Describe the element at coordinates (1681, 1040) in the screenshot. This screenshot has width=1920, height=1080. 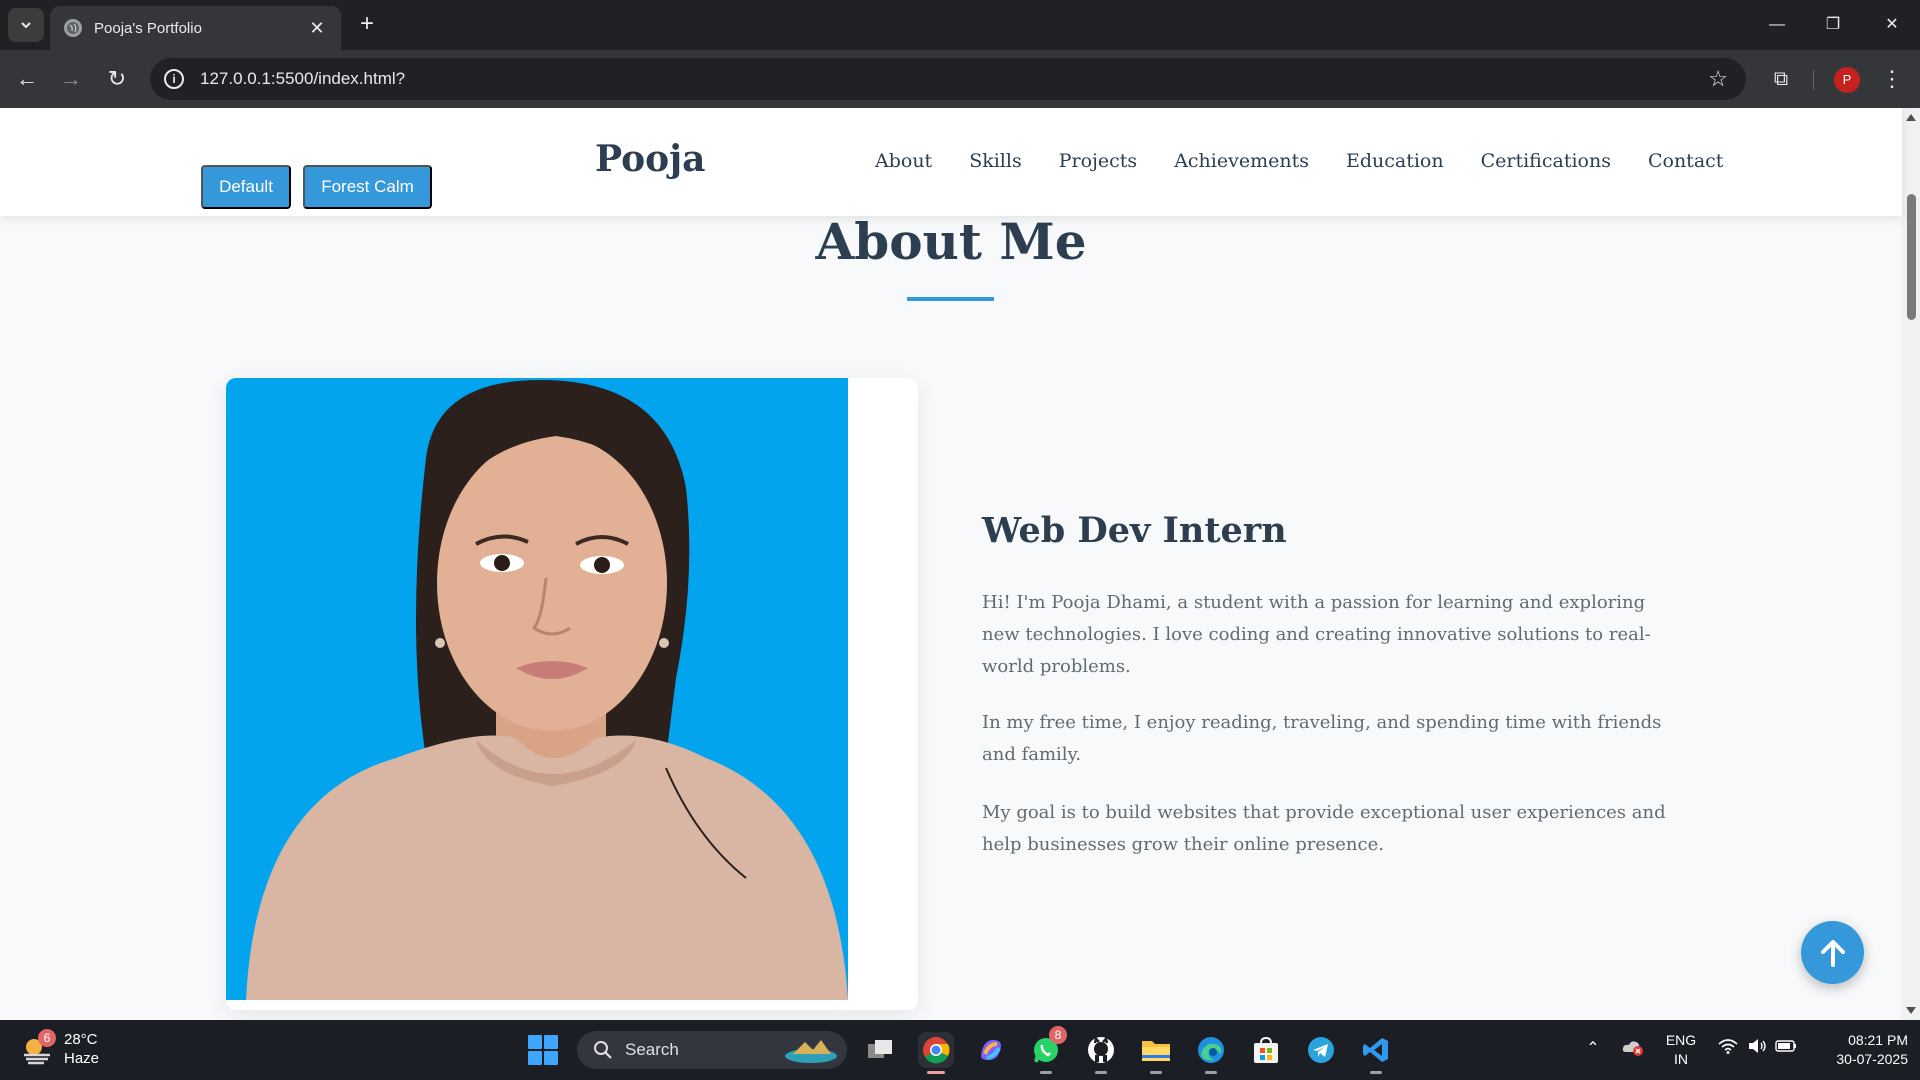
I see `language-code: ENG` at that location.